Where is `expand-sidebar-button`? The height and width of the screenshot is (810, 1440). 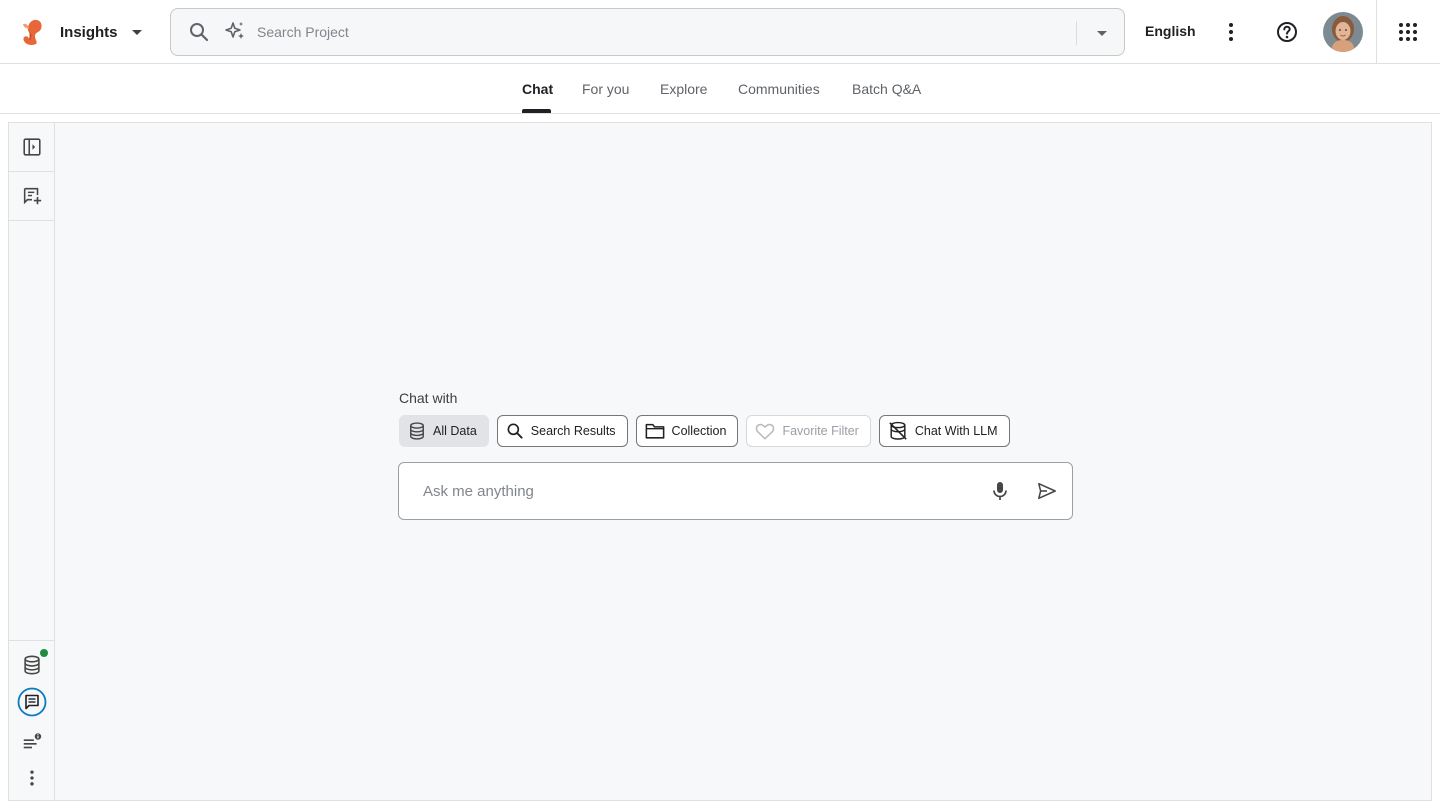 expand-sidebar-button is located at coordinates (32, 147).